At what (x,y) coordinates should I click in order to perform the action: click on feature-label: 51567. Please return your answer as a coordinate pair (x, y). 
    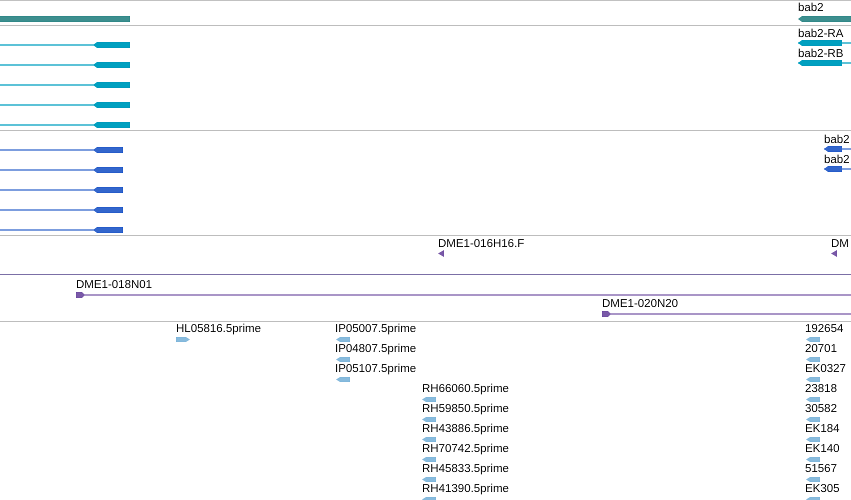
    Looking at the image, I should click on (821, 469).